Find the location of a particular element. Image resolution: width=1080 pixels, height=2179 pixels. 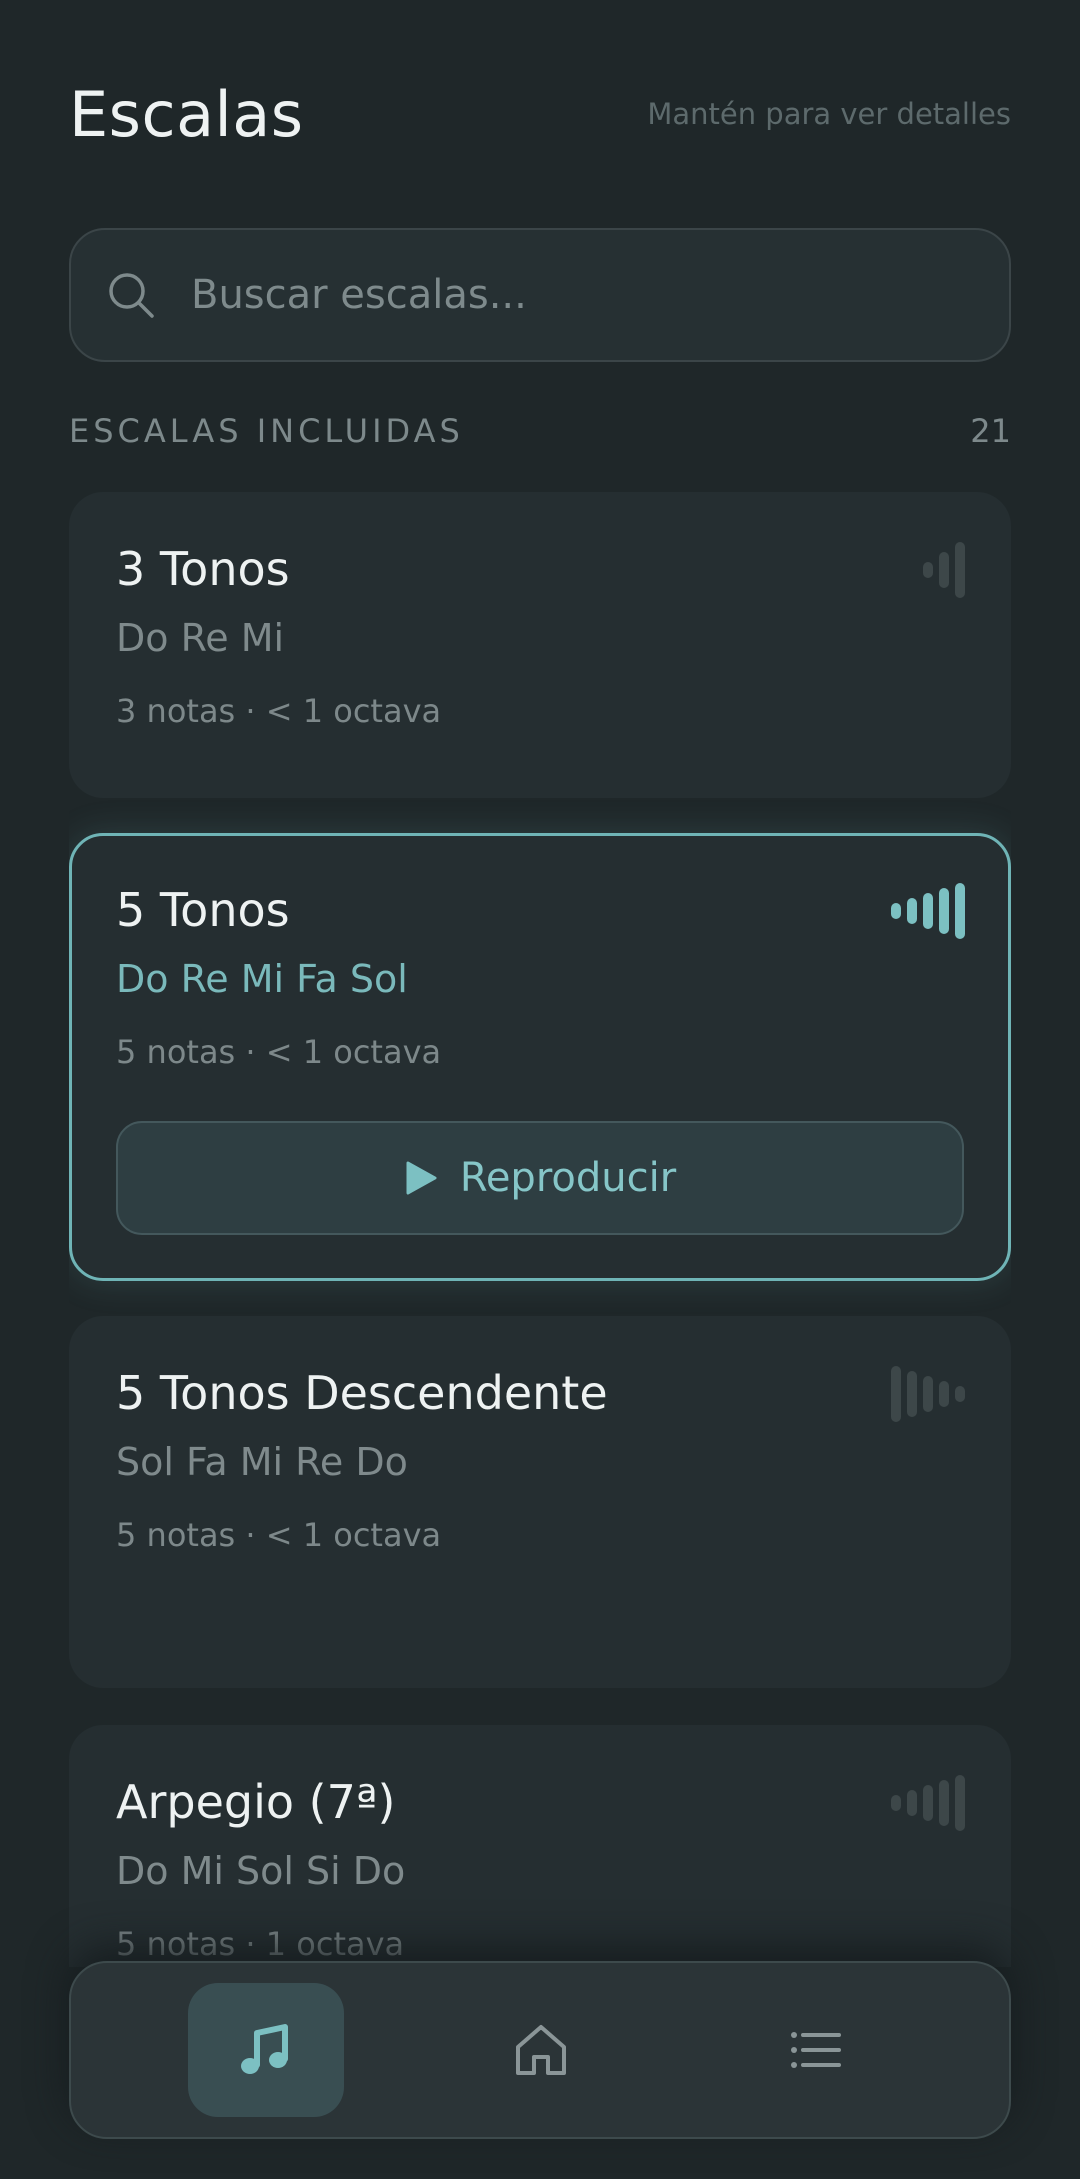

nav-item-list is located at coordinates (816, 2050).